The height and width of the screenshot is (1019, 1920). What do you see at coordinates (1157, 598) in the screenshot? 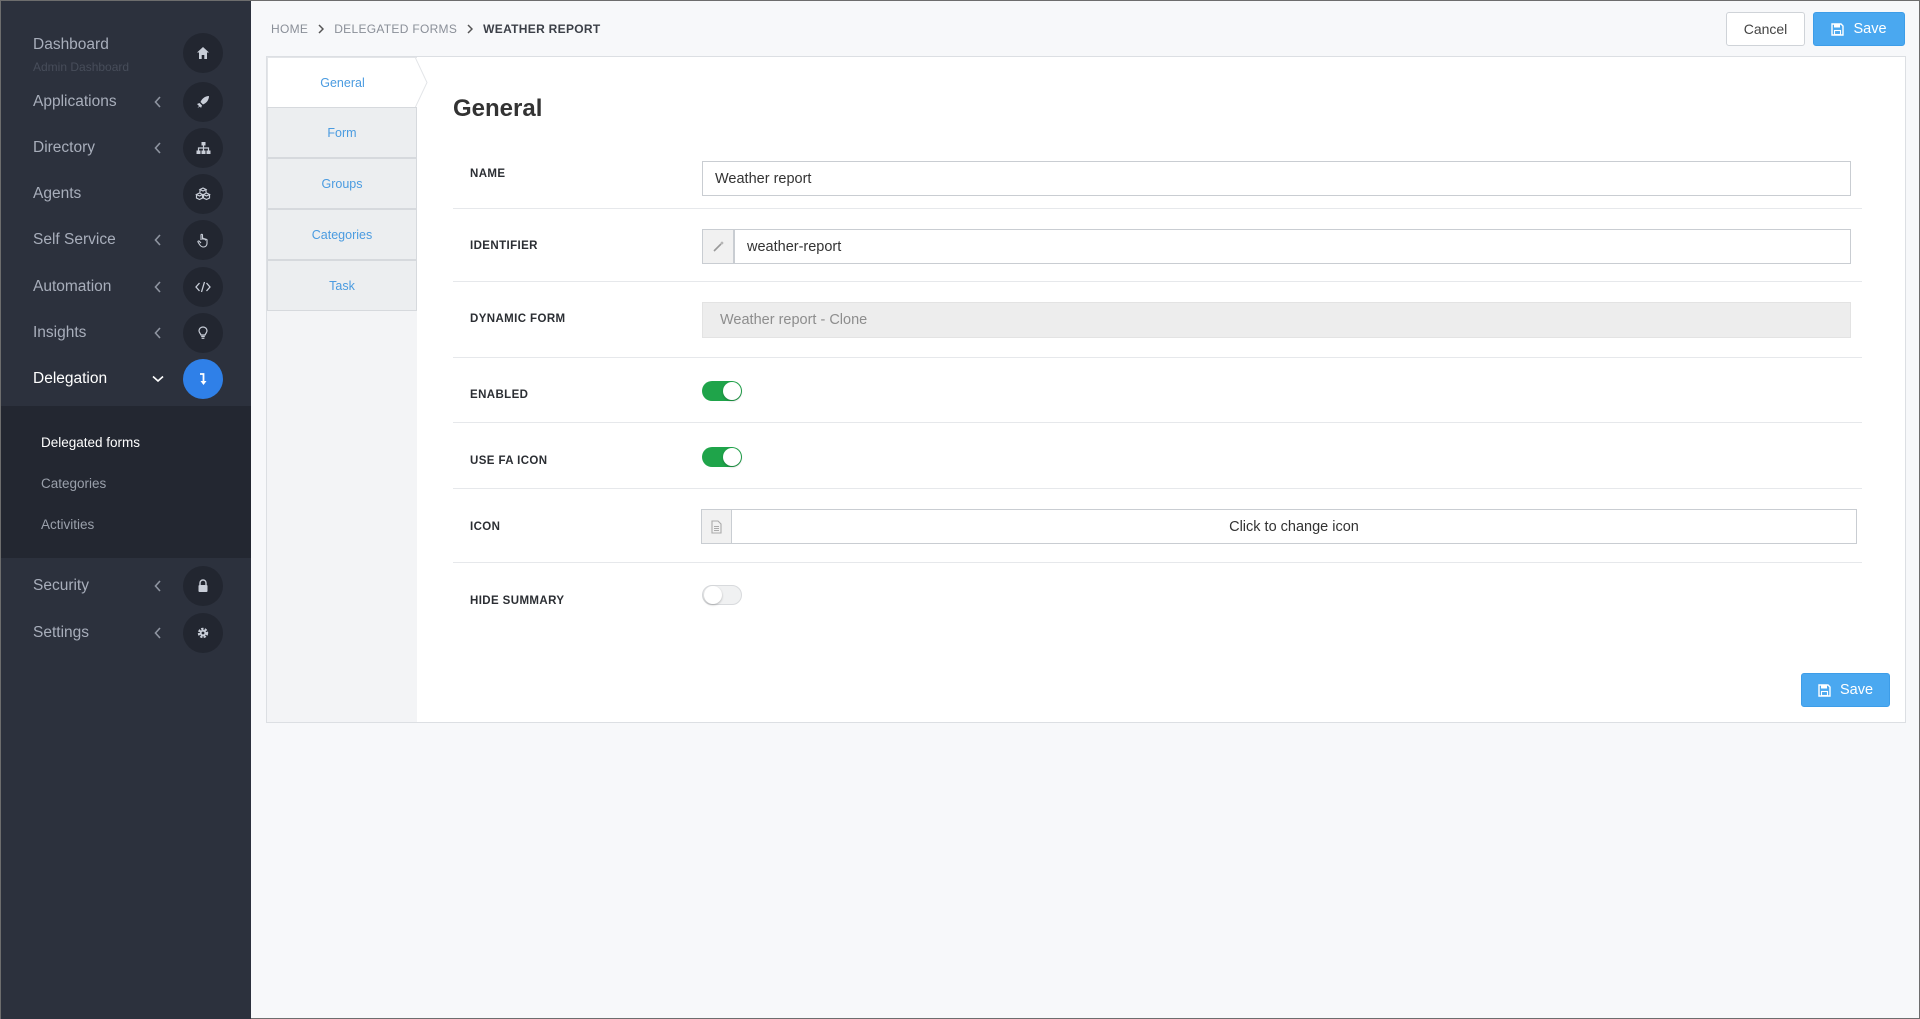
I see `row-hide-summary: HIDE SUMMARY` at bounding box center [1157, 598].